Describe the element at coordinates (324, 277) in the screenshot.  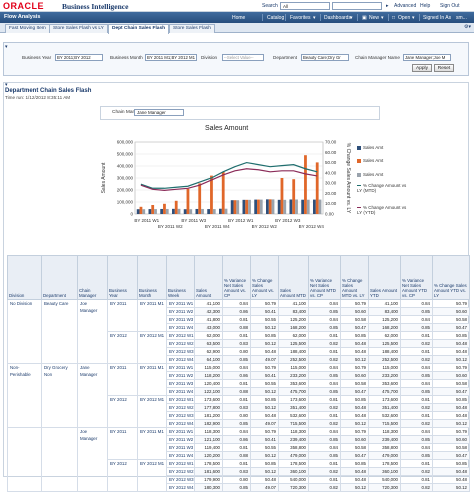
I see `column-header: % Variance Net Sales Amount MTD vs. CP` at that location.